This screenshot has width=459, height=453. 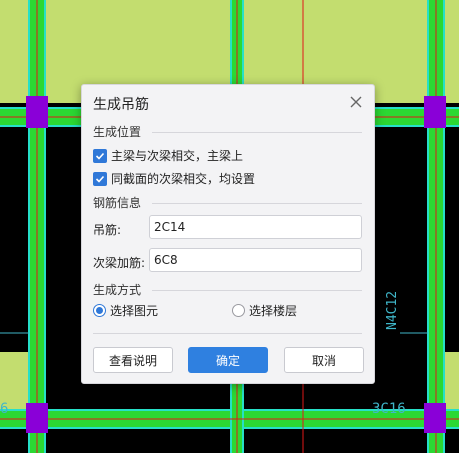 I want to click on view-instructions-button: 查看说明, so click(x=133, y=360).